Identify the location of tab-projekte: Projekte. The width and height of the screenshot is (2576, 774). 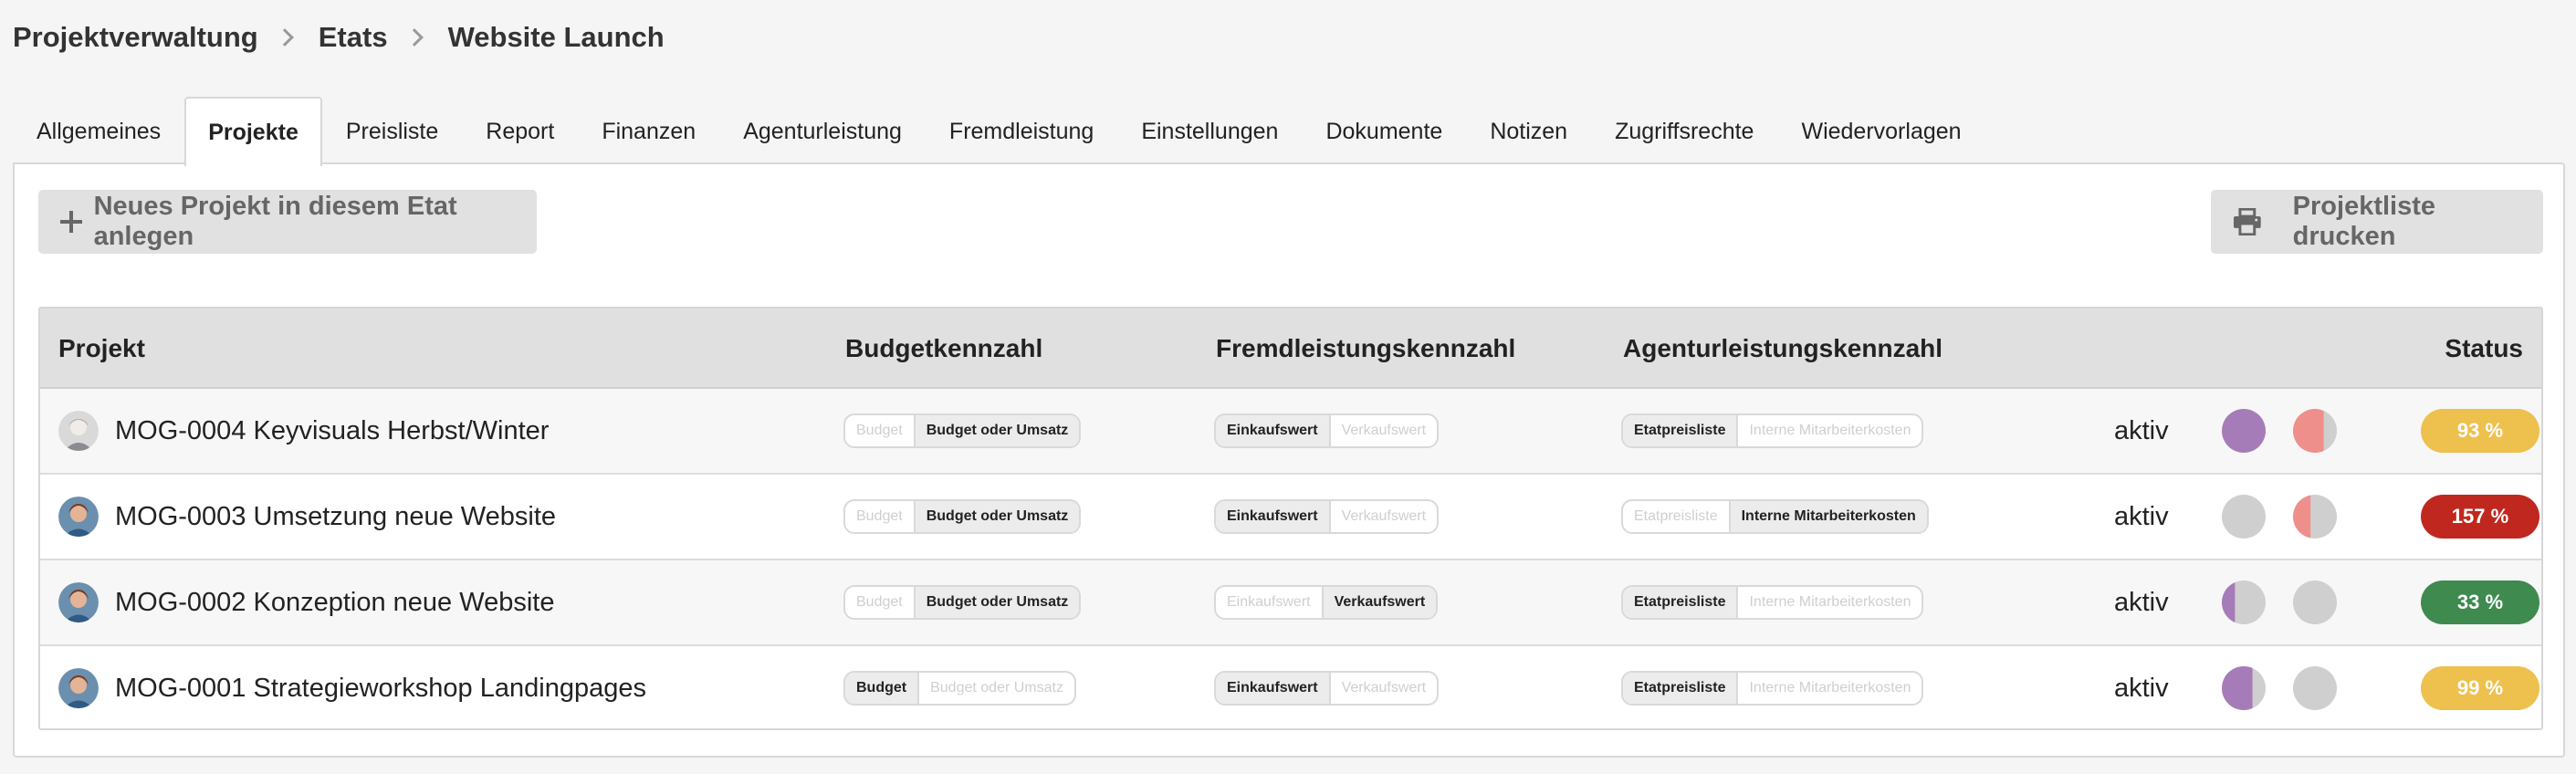
(253, 131).